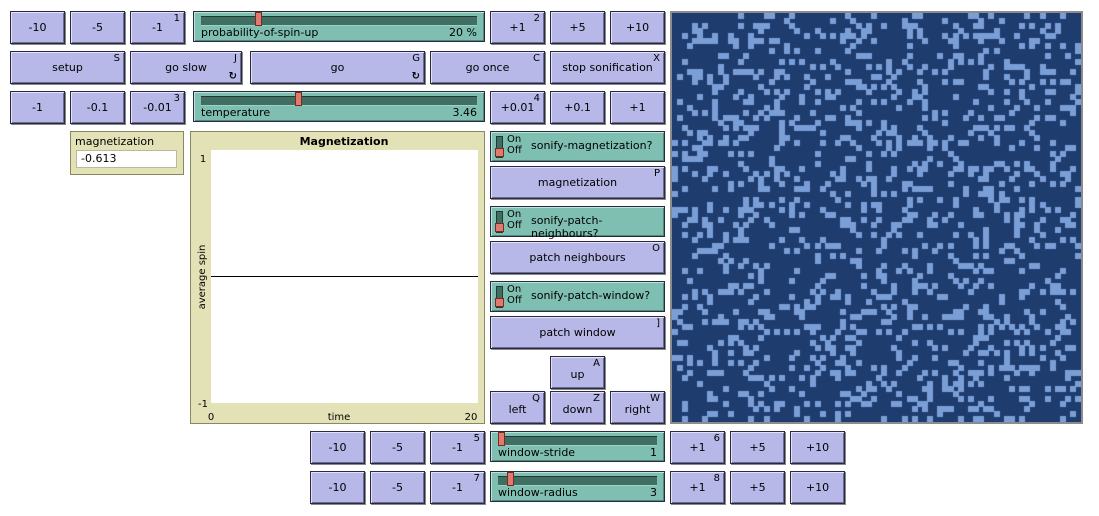 The width and height of the screenshot is (1099, 516). What do you see at coordinates (157, 27) in the screenshot?
I see `prob-minus-1-button: -1 1` at bounding box center [157, 27].